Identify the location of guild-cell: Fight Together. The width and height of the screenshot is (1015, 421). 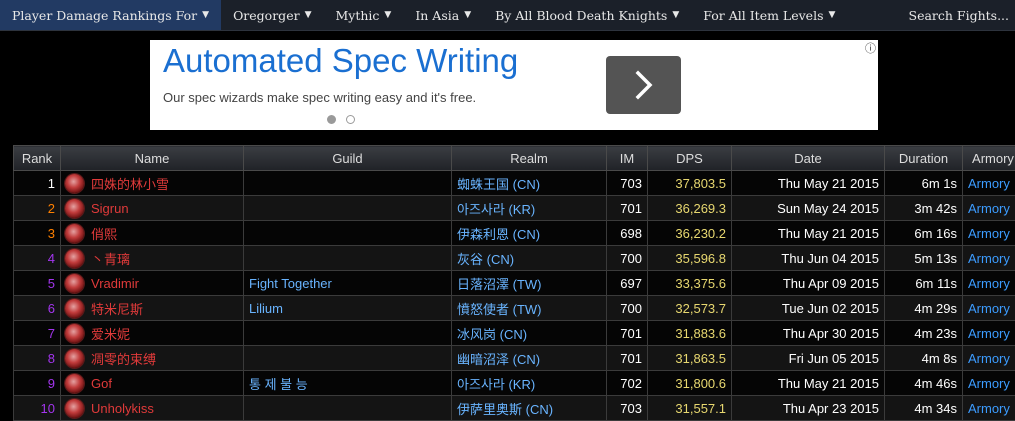
(348, 283).